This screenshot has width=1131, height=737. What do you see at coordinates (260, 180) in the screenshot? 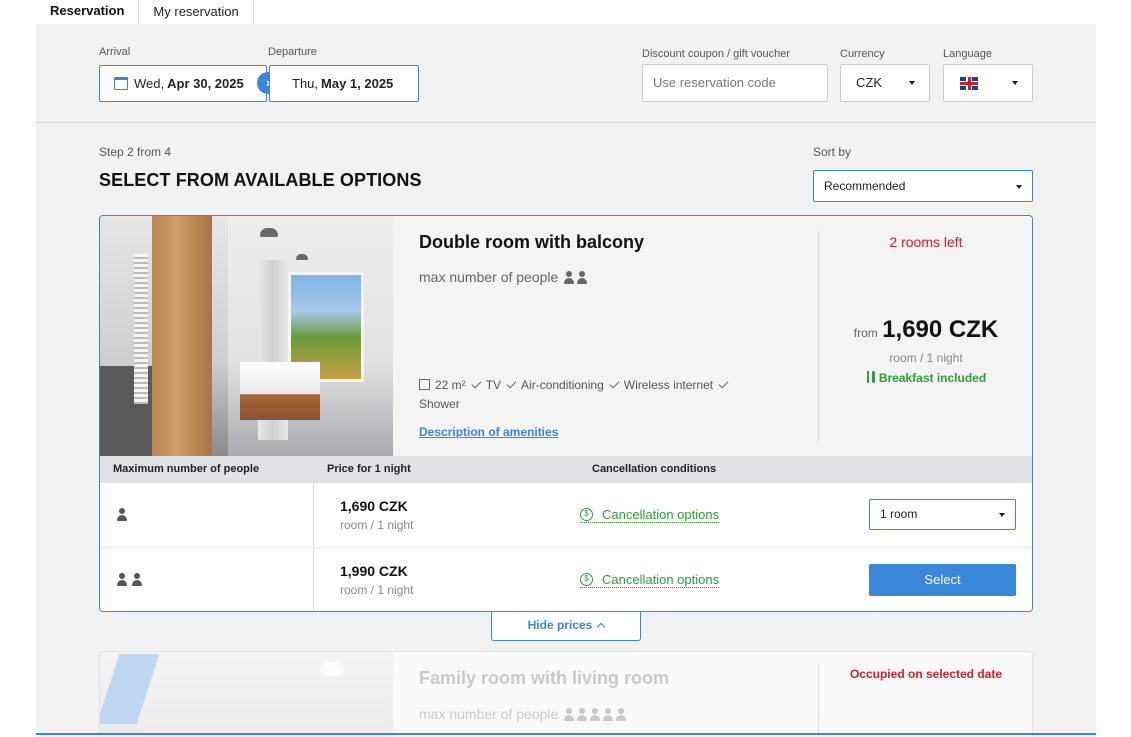
I see `page-title: SELECT FROM AVAILABLE OPTIONS` at bounding box center [260, 180].